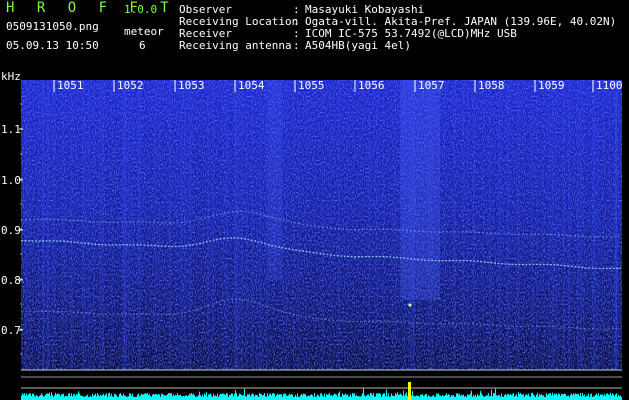 This screenshot has width=629, height=400. What do you see at coordinates (371, 85) in the screenshot?
I see `x-tick-label: 1056` at bounding box center [371, 85].